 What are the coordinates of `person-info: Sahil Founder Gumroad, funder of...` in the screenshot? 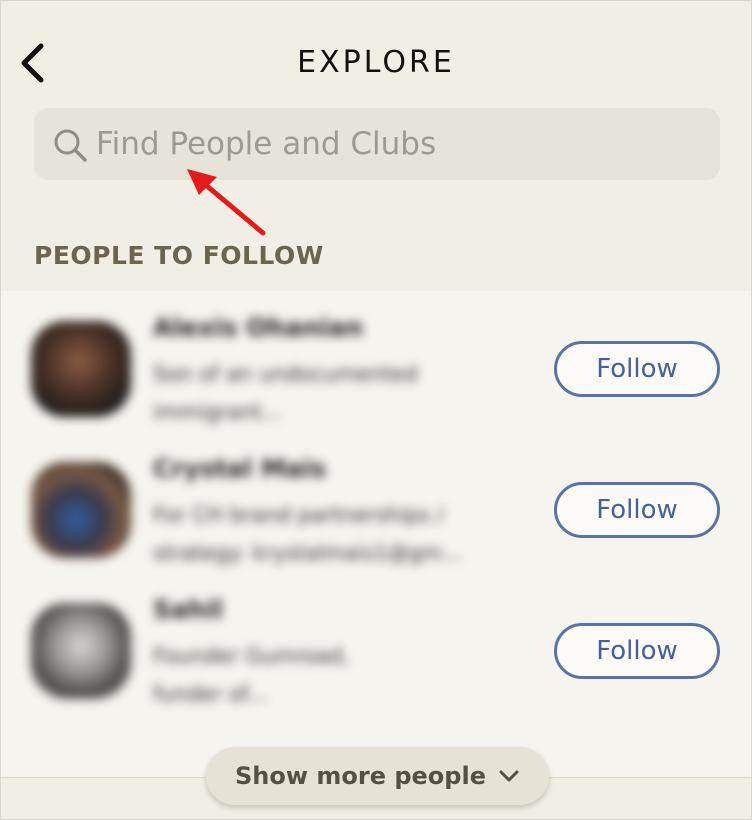 It's located at (271, 643).